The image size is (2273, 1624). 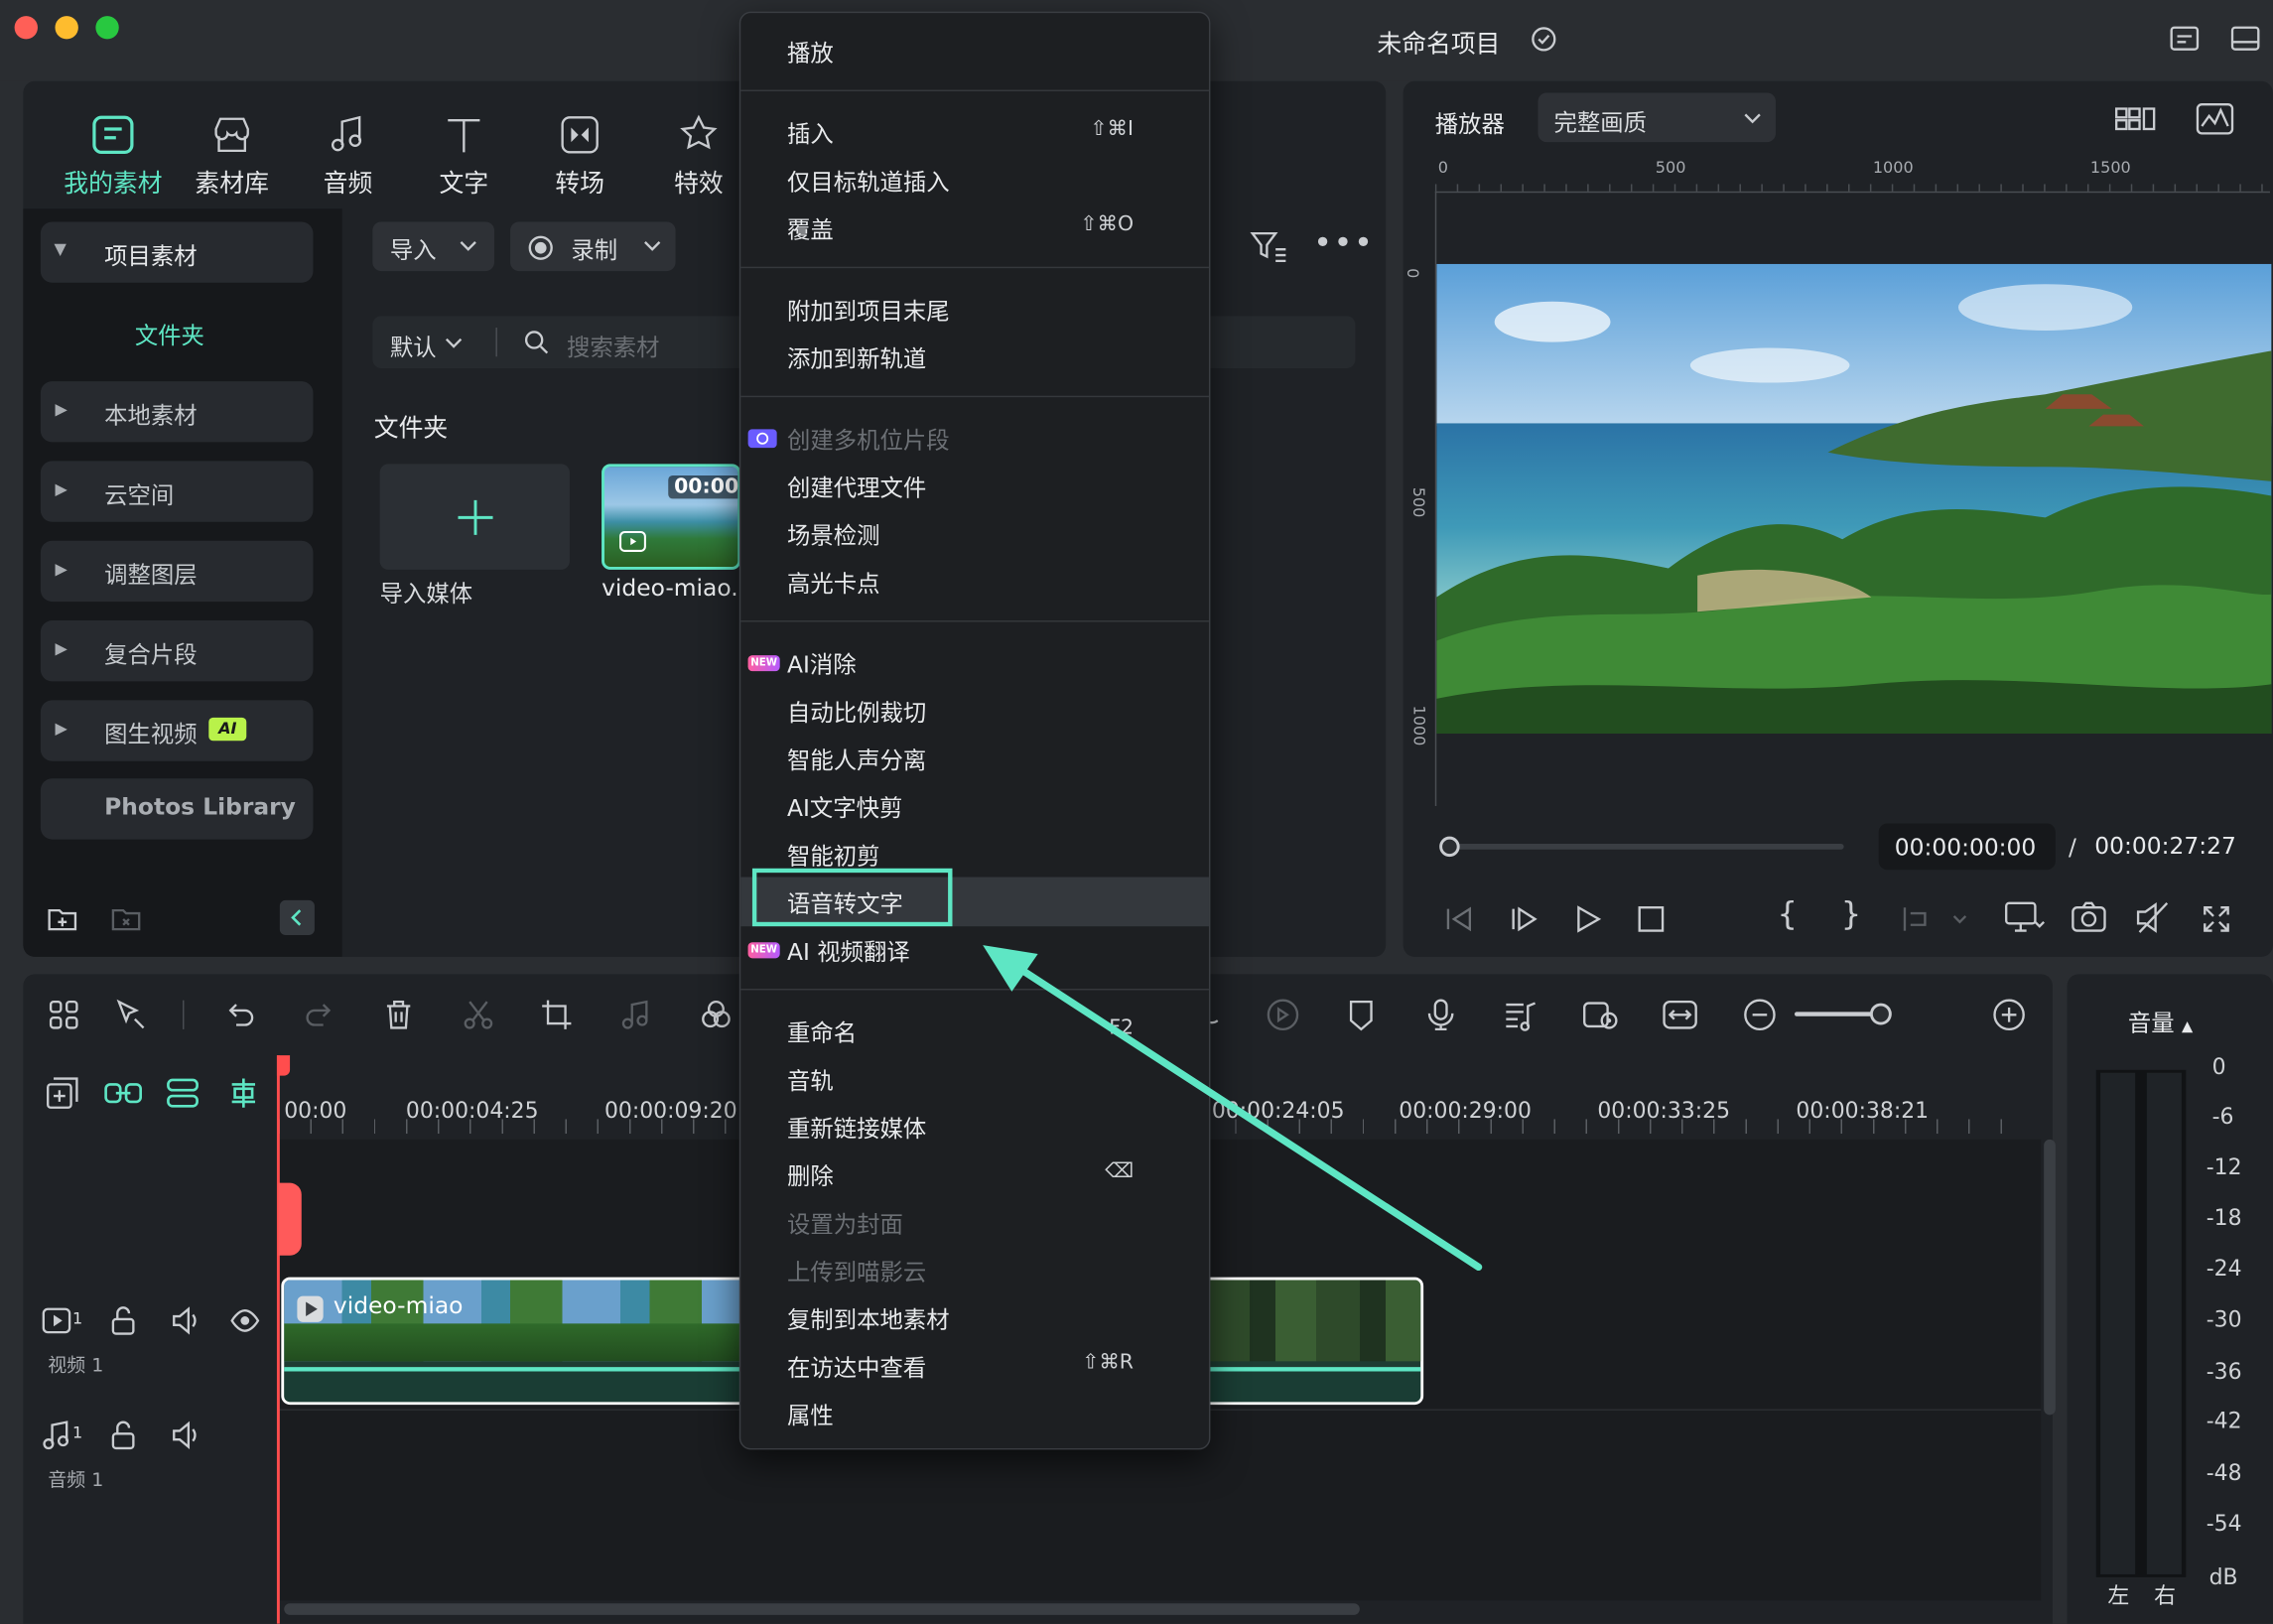 What do you see at coordinates (974, 1365) in the screenshot?
I see `menu-item-show-in-finder: 在访达中查看 ⇧⌘R` at bounding box center [974, 1365].